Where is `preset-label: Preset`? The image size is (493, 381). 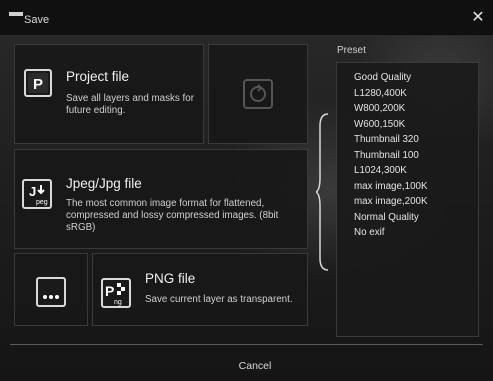
preset-label: Preset is located at coordinates (351, 50).